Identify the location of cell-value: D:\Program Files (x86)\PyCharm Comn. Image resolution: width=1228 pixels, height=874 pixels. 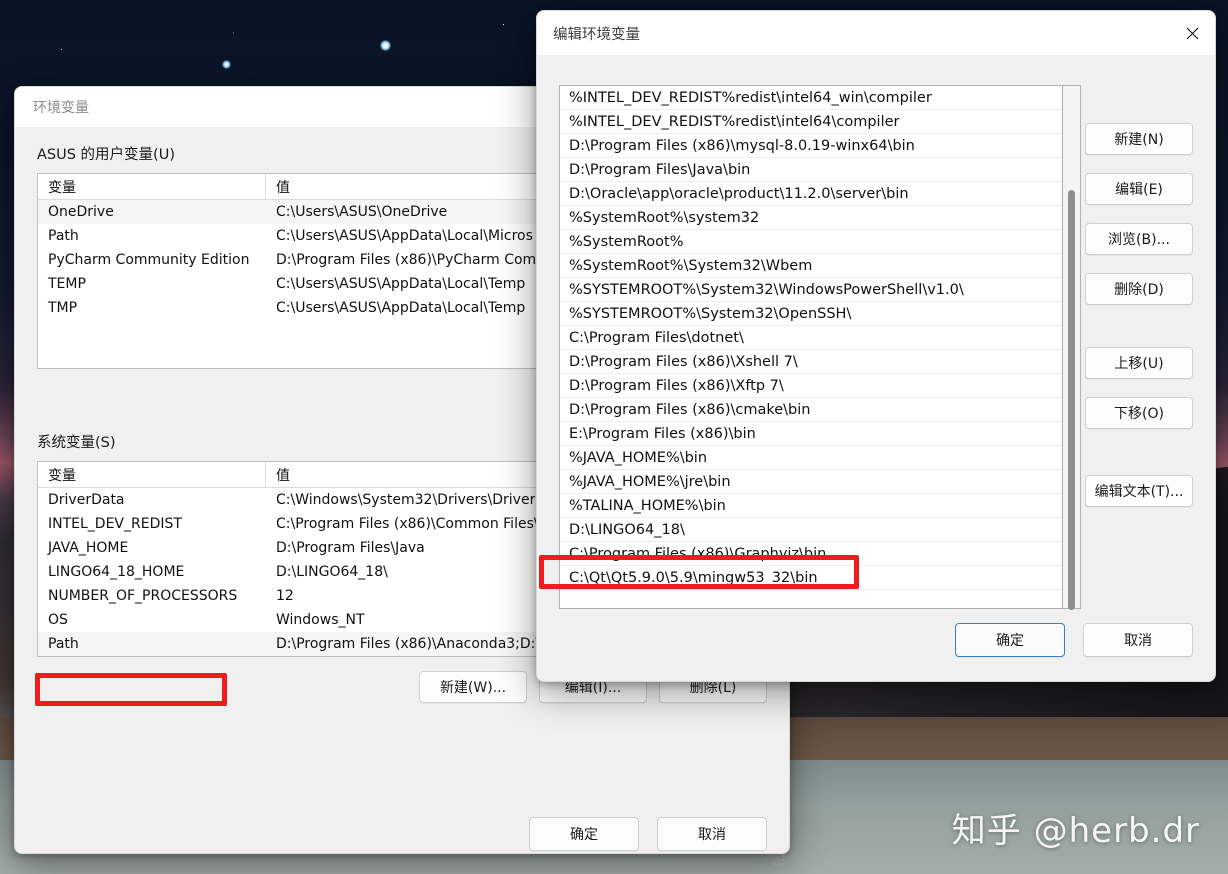
(411, 260).